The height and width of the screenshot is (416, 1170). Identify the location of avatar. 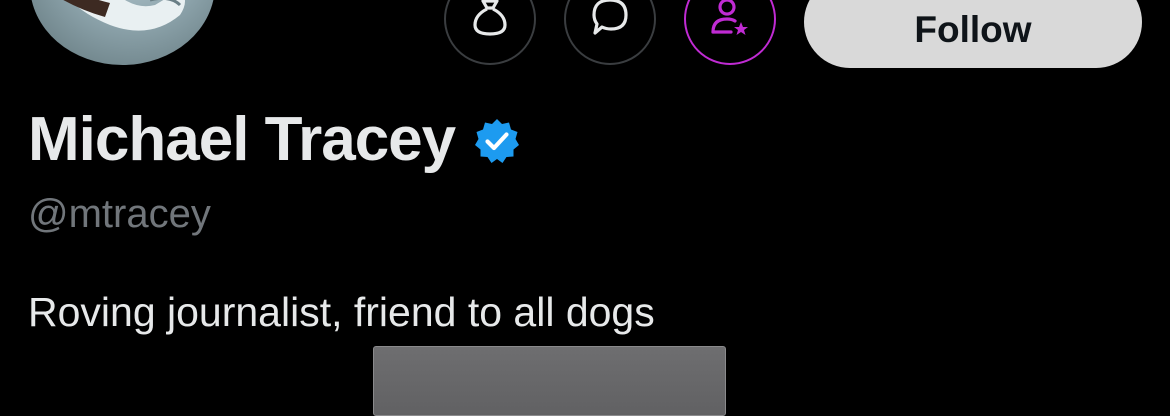
(122, 32).